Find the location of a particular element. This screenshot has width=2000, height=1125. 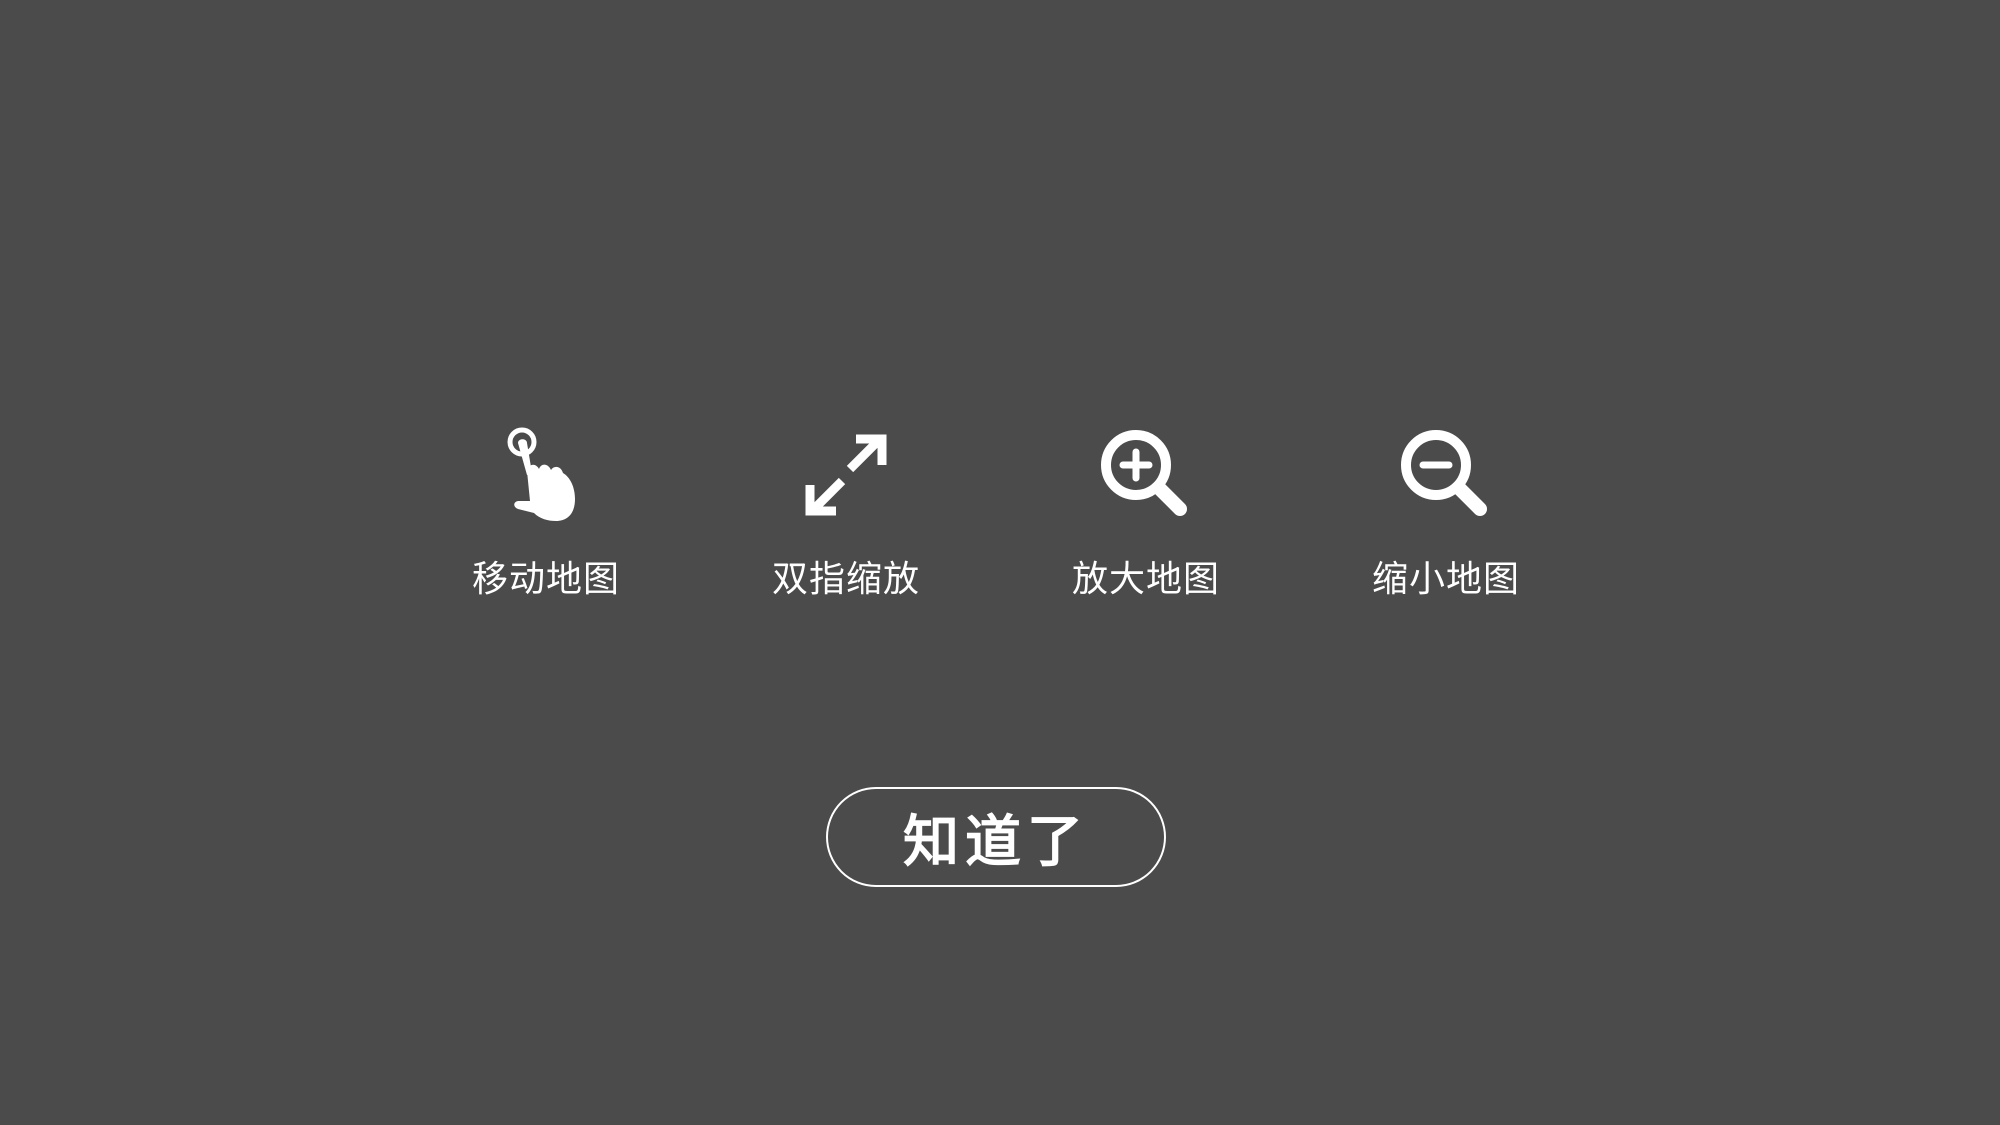

zoom-out-icon is located at coordinates (1446, 475).